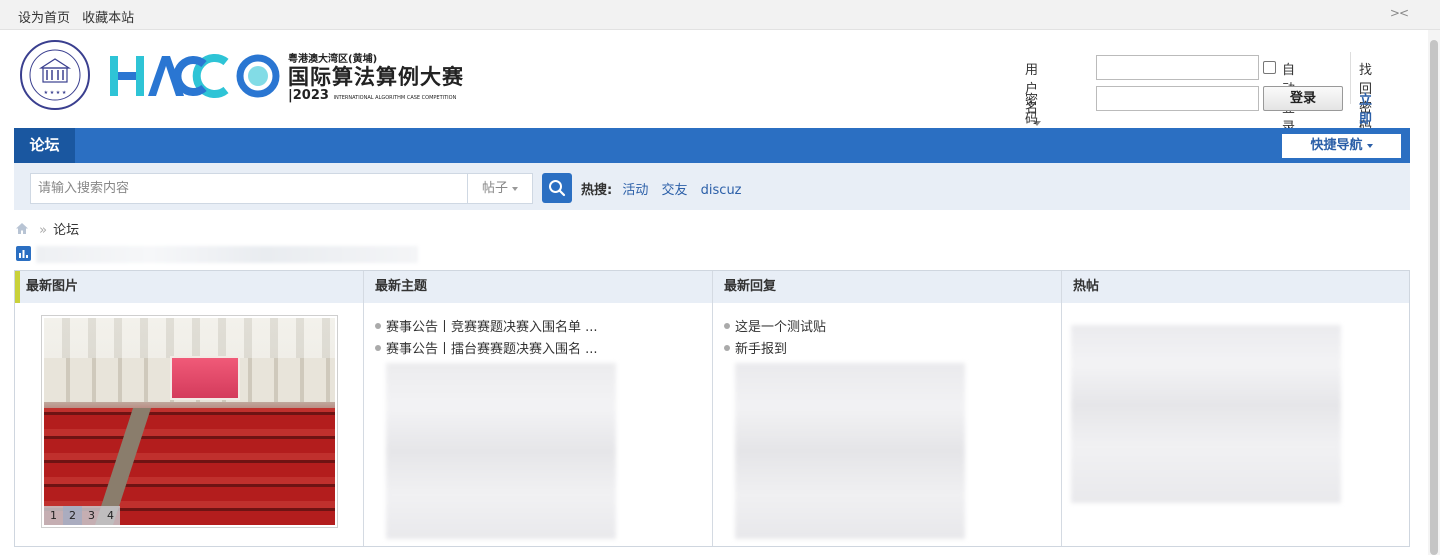 The image size is (1440, 555). I want to click on quick-nav-button: 快捷导航, so click(1341, 146).